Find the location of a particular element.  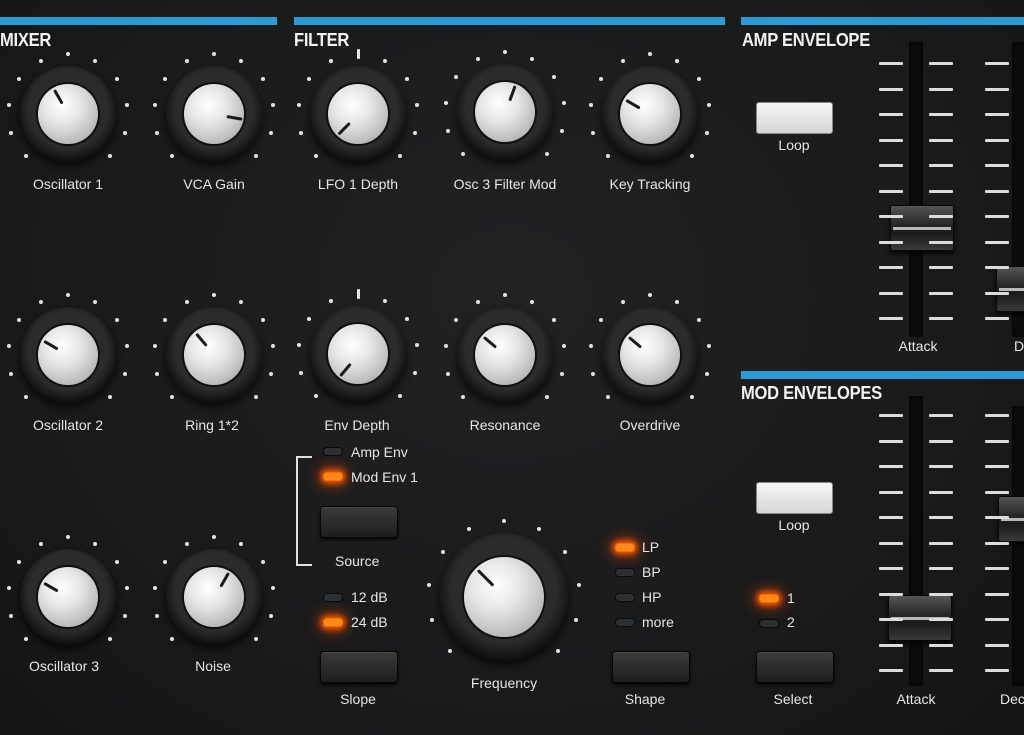

amp-decay-fader is located at coordinates (1010, 289).